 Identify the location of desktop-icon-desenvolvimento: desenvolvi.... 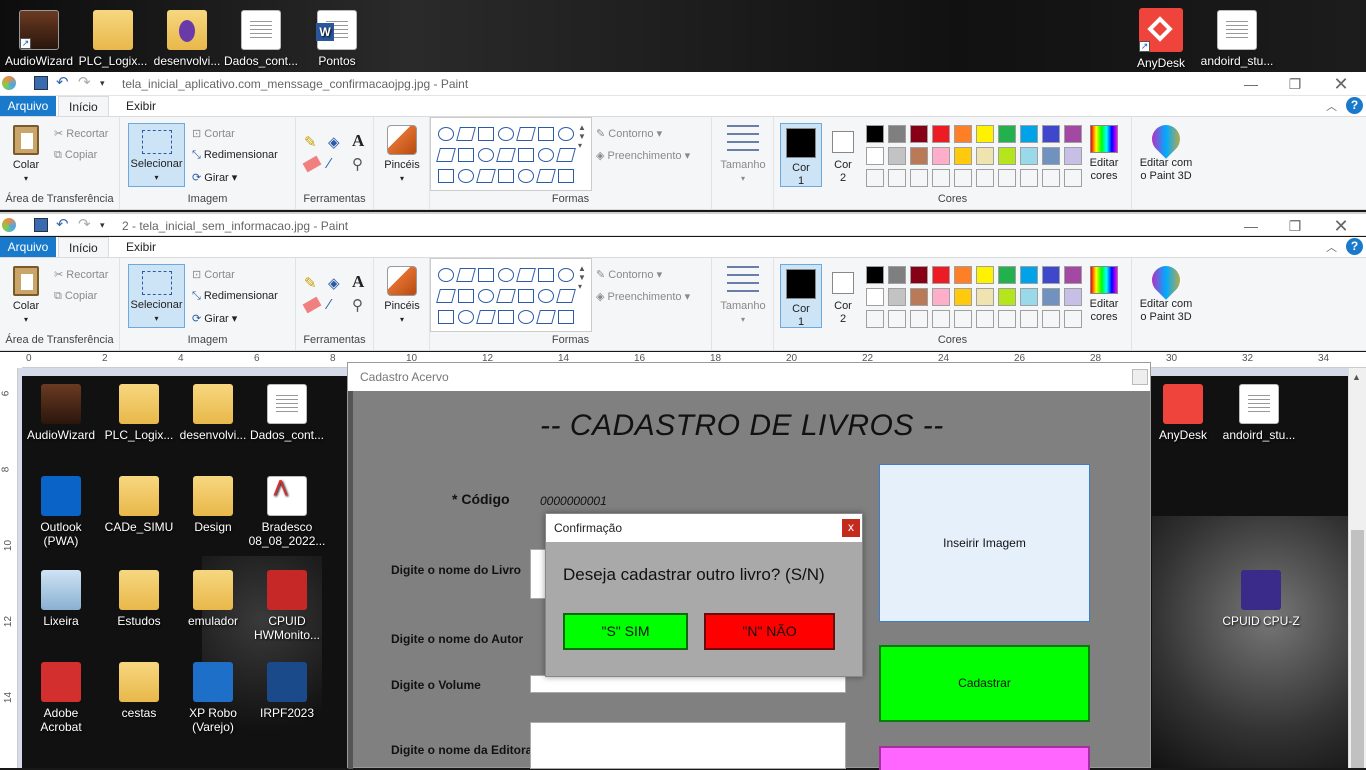
(187, 39).